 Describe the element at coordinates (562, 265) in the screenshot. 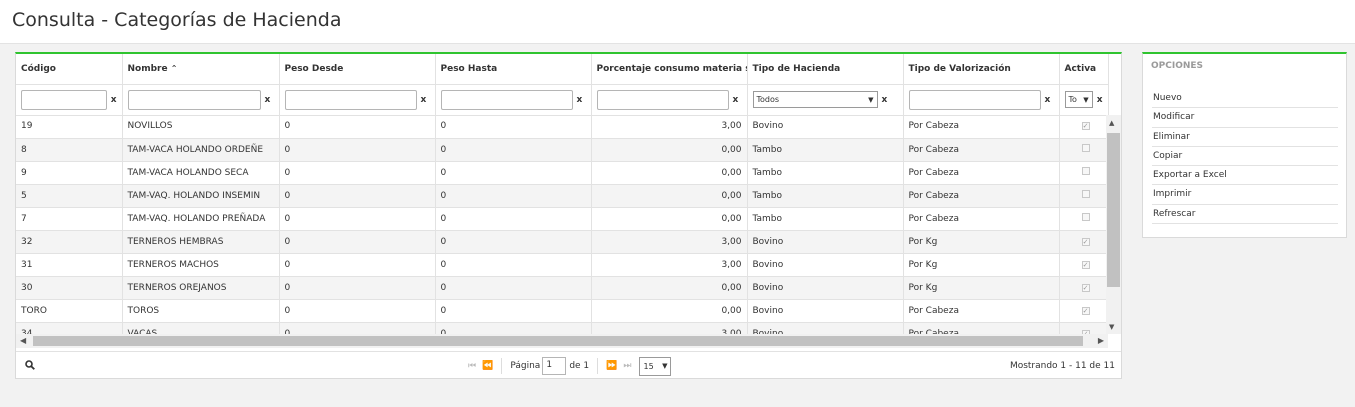

I see `table-row: 31 TERNEROS MACHOS 0 0 3,00 Bovino Por Kg ✓` at that location.